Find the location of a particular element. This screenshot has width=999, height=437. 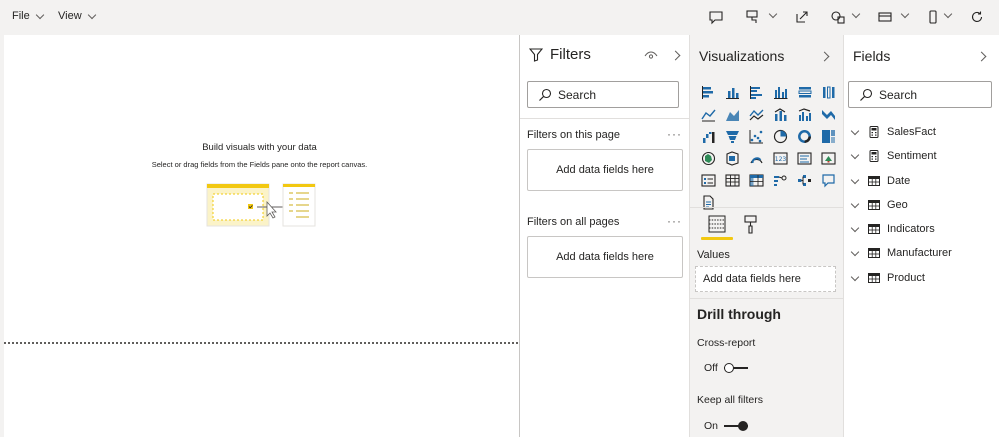

slicer-icon is located at coordinates (708, 180).